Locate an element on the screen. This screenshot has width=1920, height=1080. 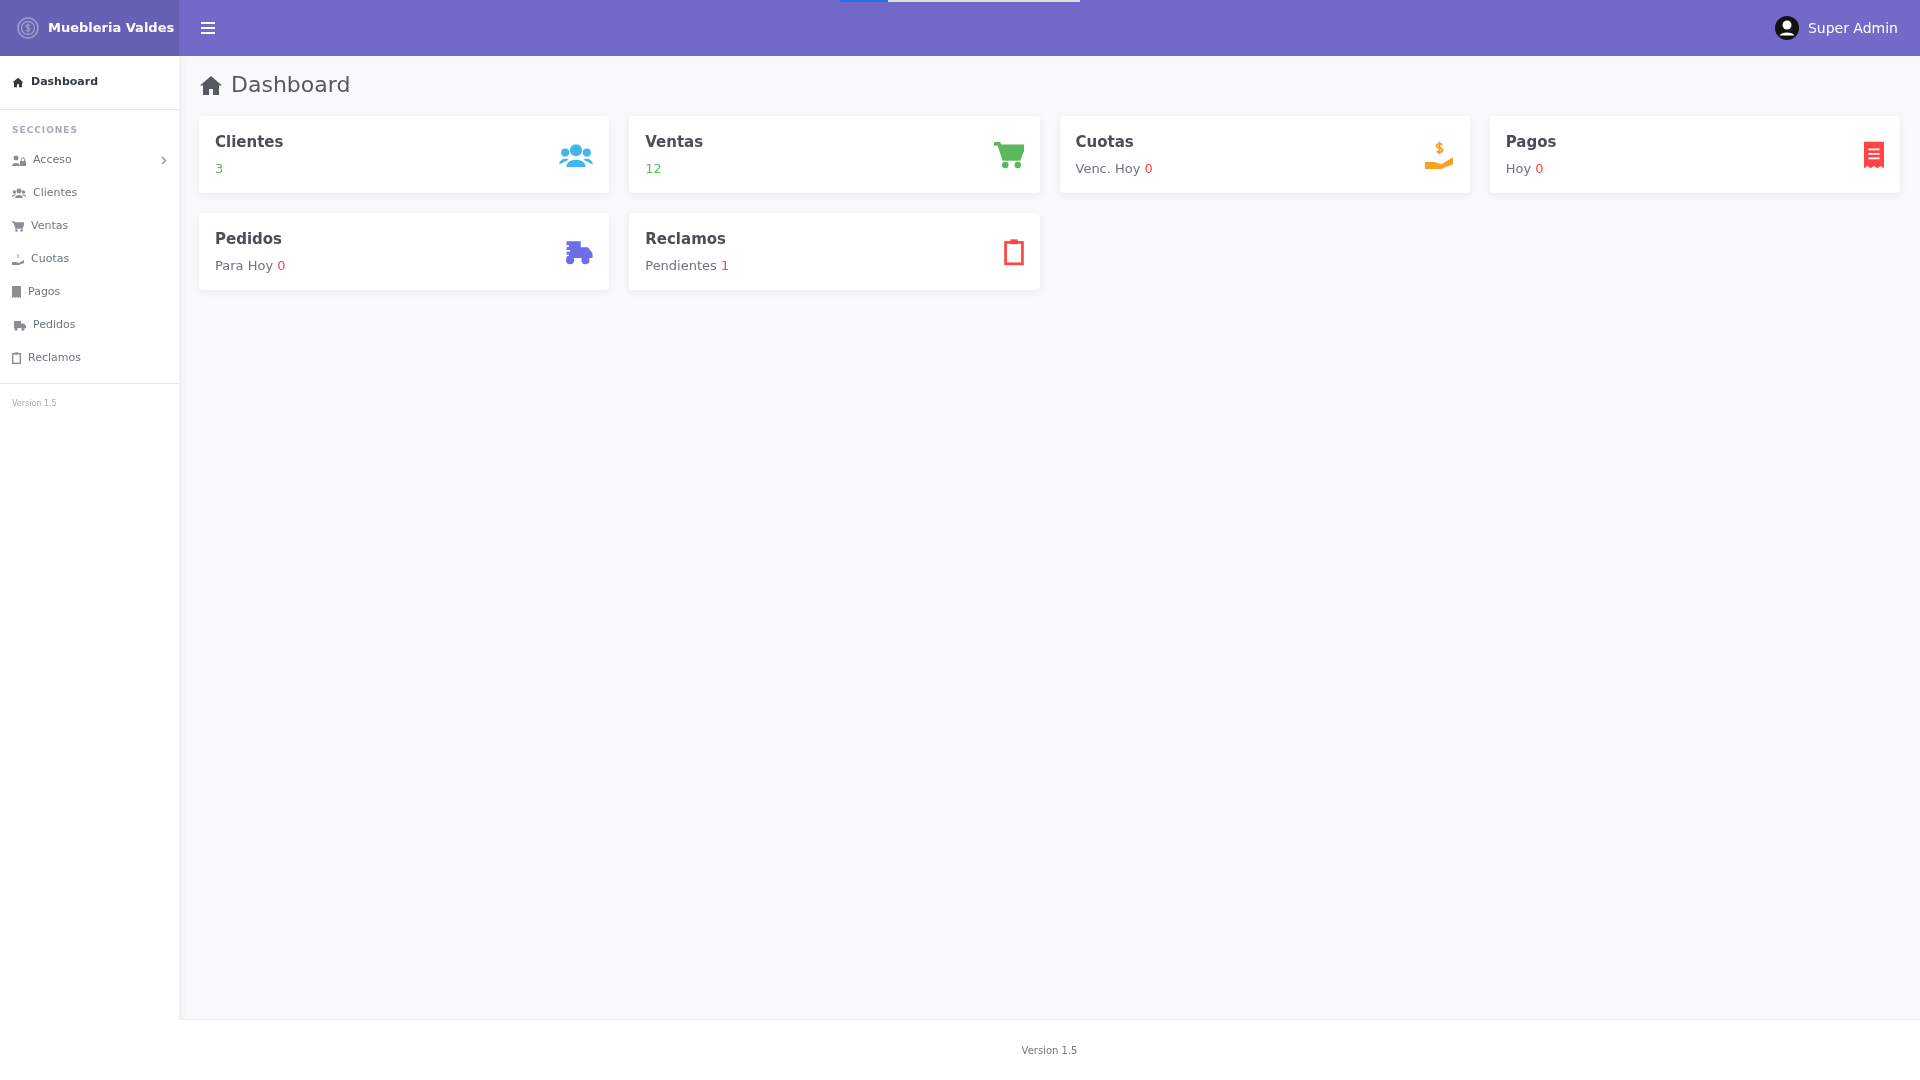
users-lock-icon is located at coordinates (19, 160).